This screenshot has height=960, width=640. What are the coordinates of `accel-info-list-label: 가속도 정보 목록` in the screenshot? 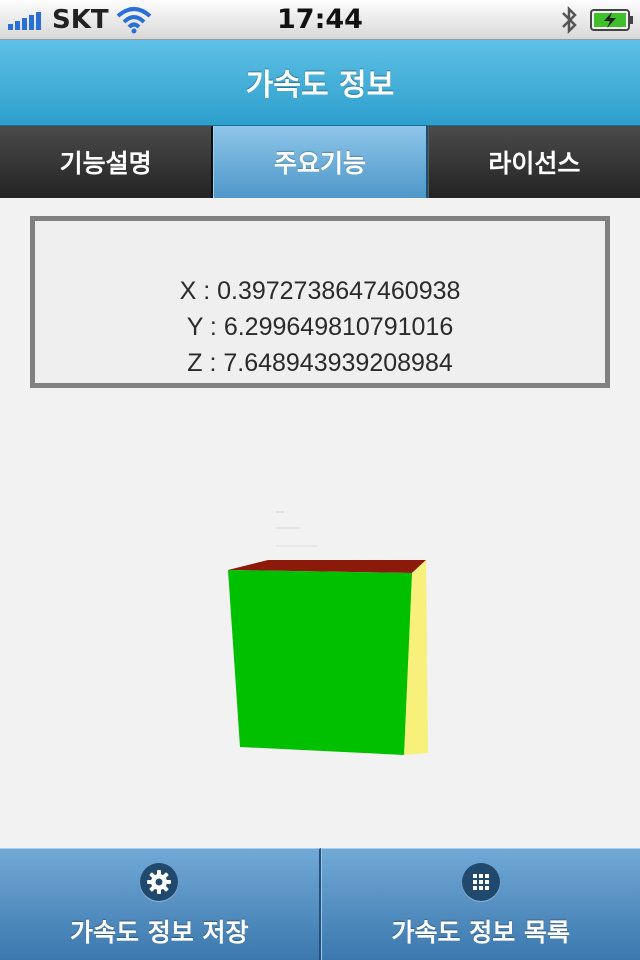 It's located at (480, 932).